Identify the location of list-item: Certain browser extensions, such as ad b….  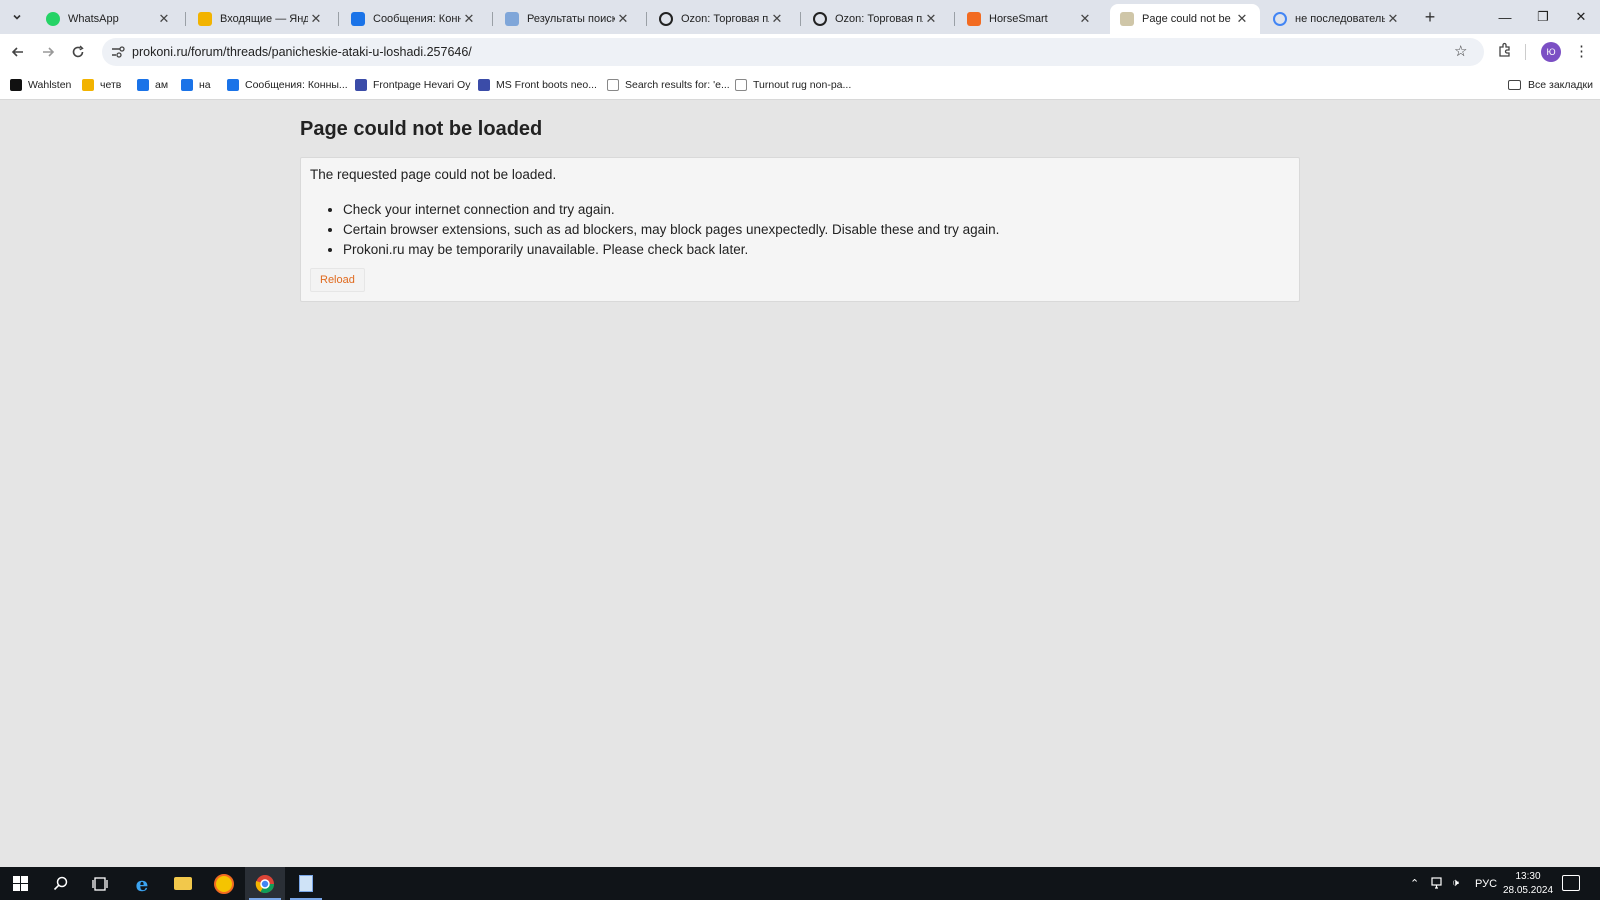
(671, 230).